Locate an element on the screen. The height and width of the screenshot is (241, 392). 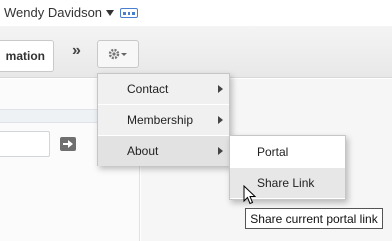
search-field is located at coordinates (25, 144).